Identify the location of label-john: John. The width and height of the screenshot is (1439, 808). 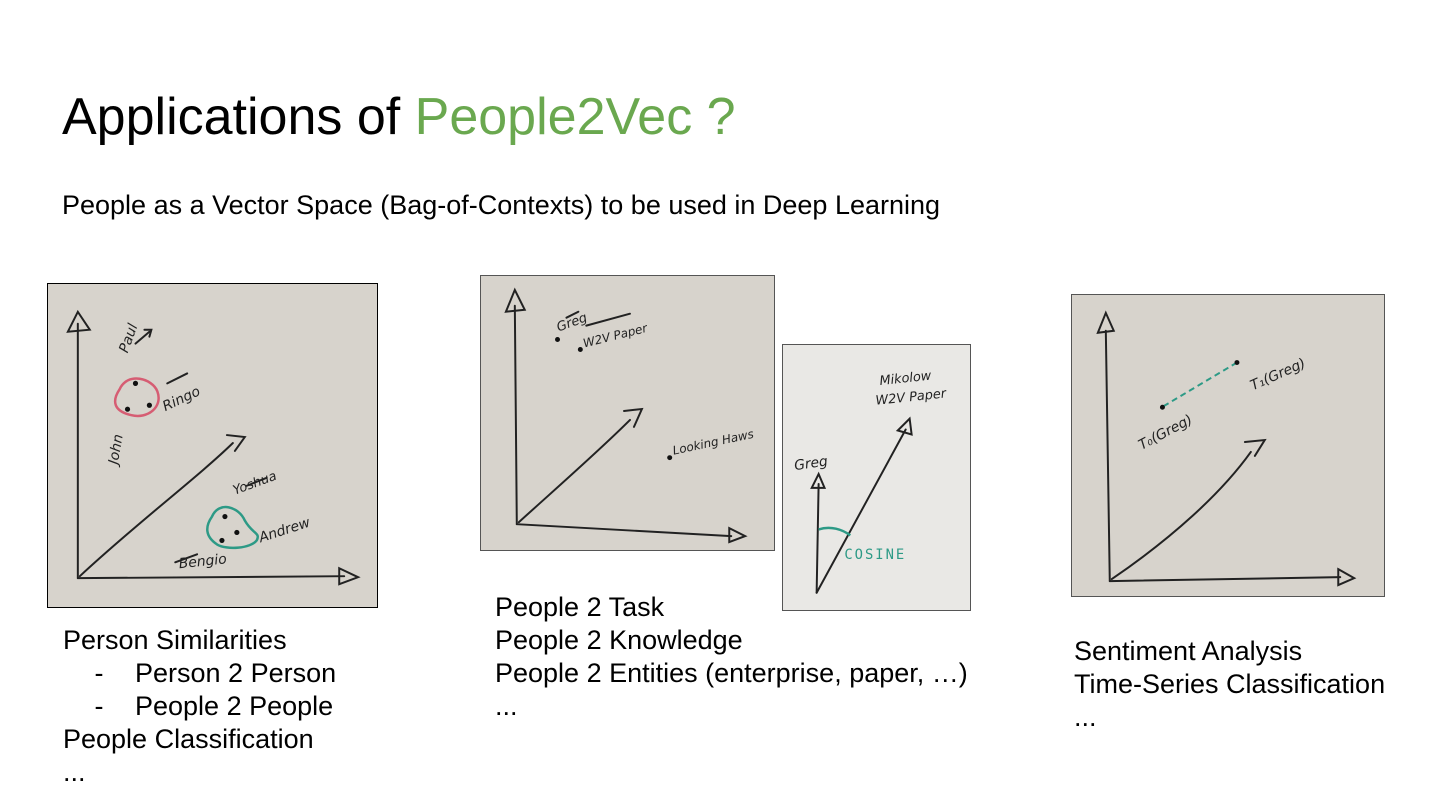
(116, 451).